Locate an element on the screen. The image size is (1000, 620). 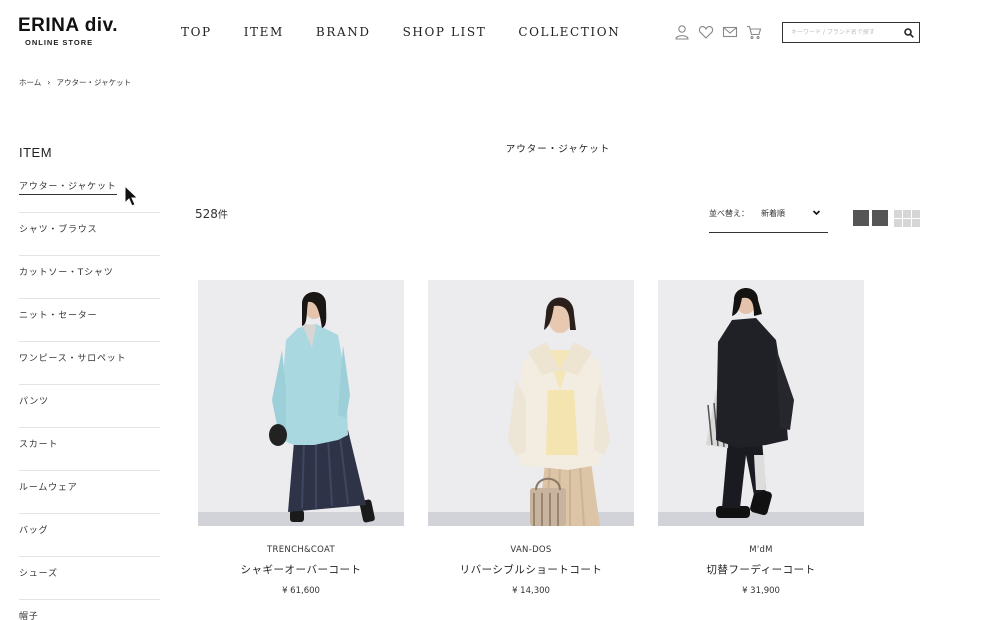
product-price: ¥ 61,600 is located at coordinates (301, 591).